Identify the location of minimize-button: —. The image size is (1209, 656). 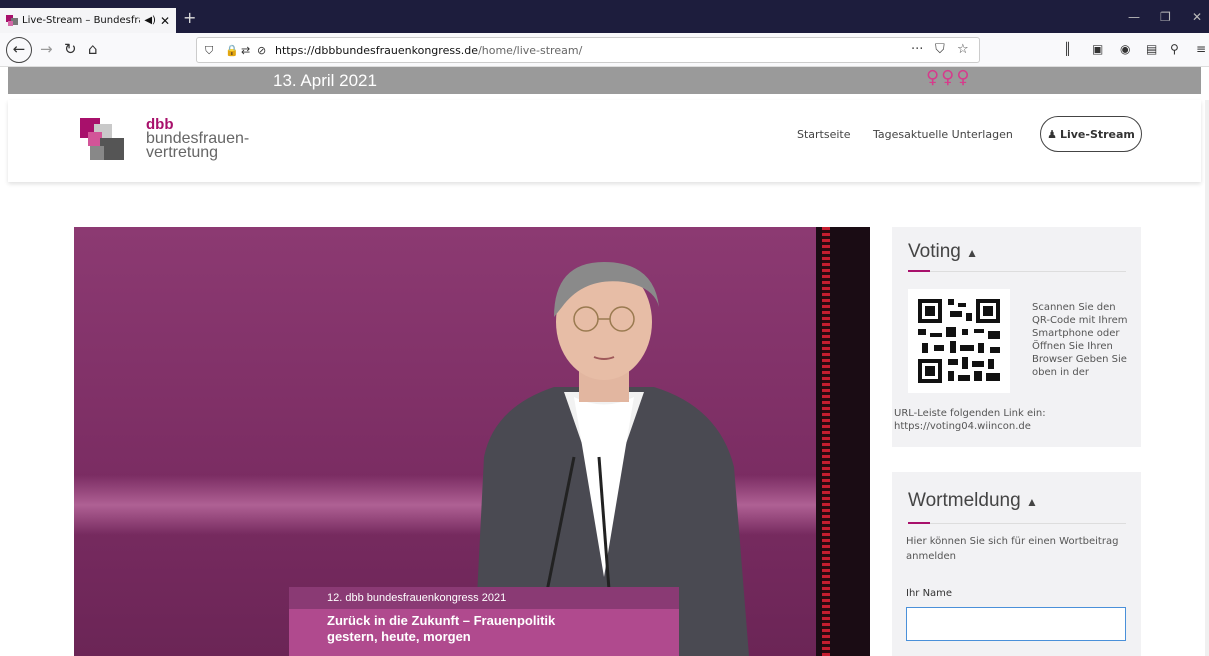
(1134, 17).